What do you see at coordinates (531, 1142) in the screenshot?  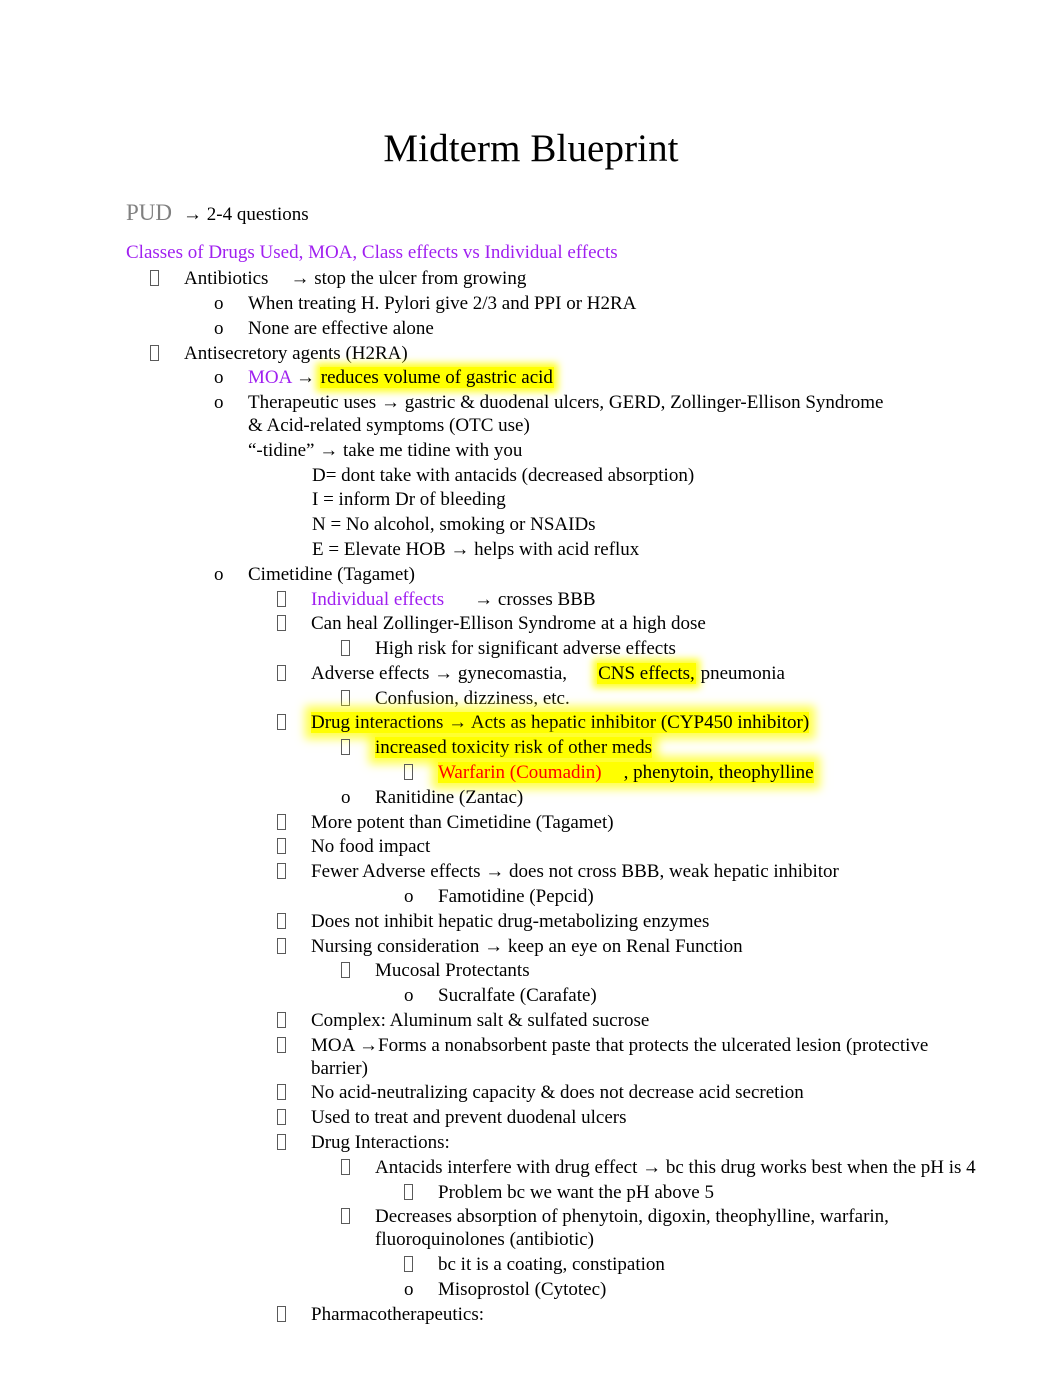 I see `list-item: Drug Interactions:` at bounding box center [531, 1142].